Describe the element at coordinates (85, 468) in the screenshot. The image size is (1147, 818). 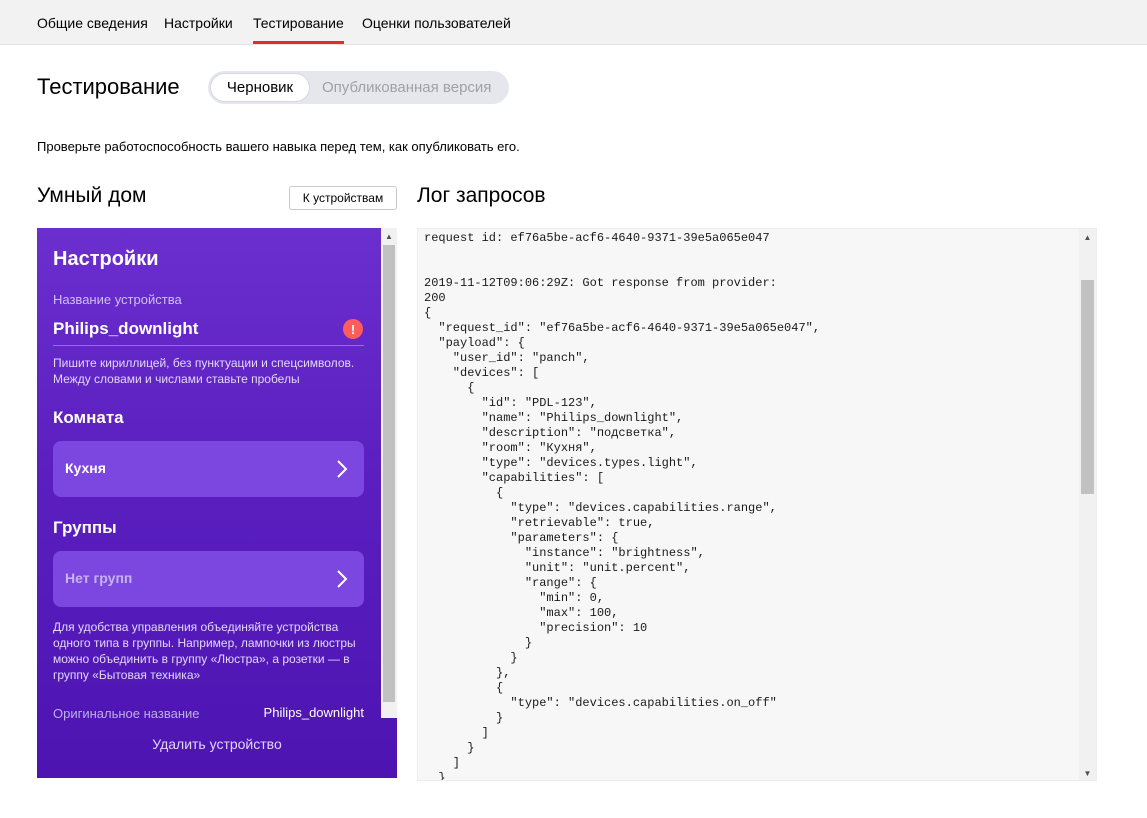
I see `room-value: Кухня` at that location.